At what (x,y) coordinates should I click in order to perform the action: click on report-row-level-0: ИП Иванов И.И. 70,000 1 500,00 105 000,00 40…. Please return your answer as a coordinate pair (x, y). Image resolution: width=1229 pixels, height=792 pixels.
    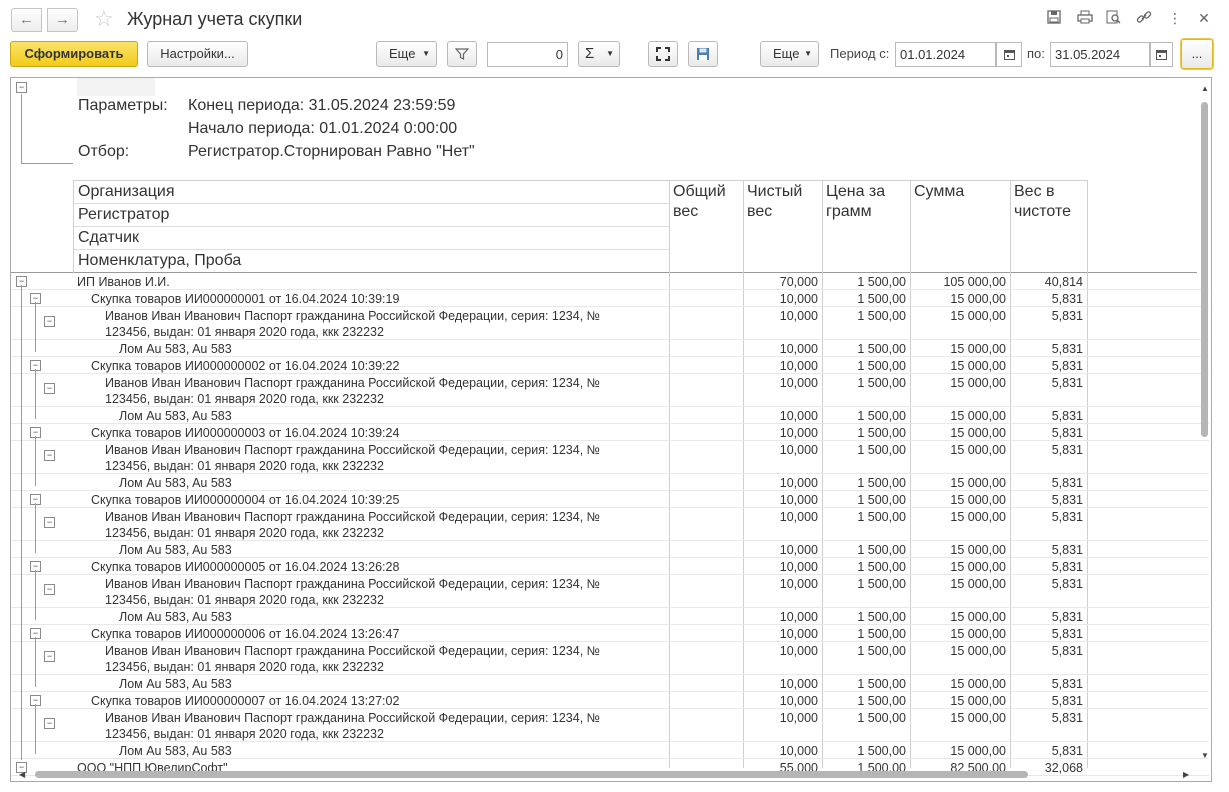
    Looking at the image, I should click on (610, 281).